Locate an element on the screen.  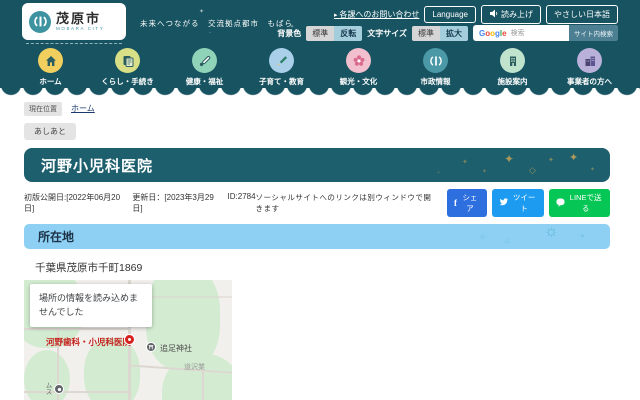
city-tagline: 未来へつながる 交流拠点都市 もばら is located at coordinates (216, 23).